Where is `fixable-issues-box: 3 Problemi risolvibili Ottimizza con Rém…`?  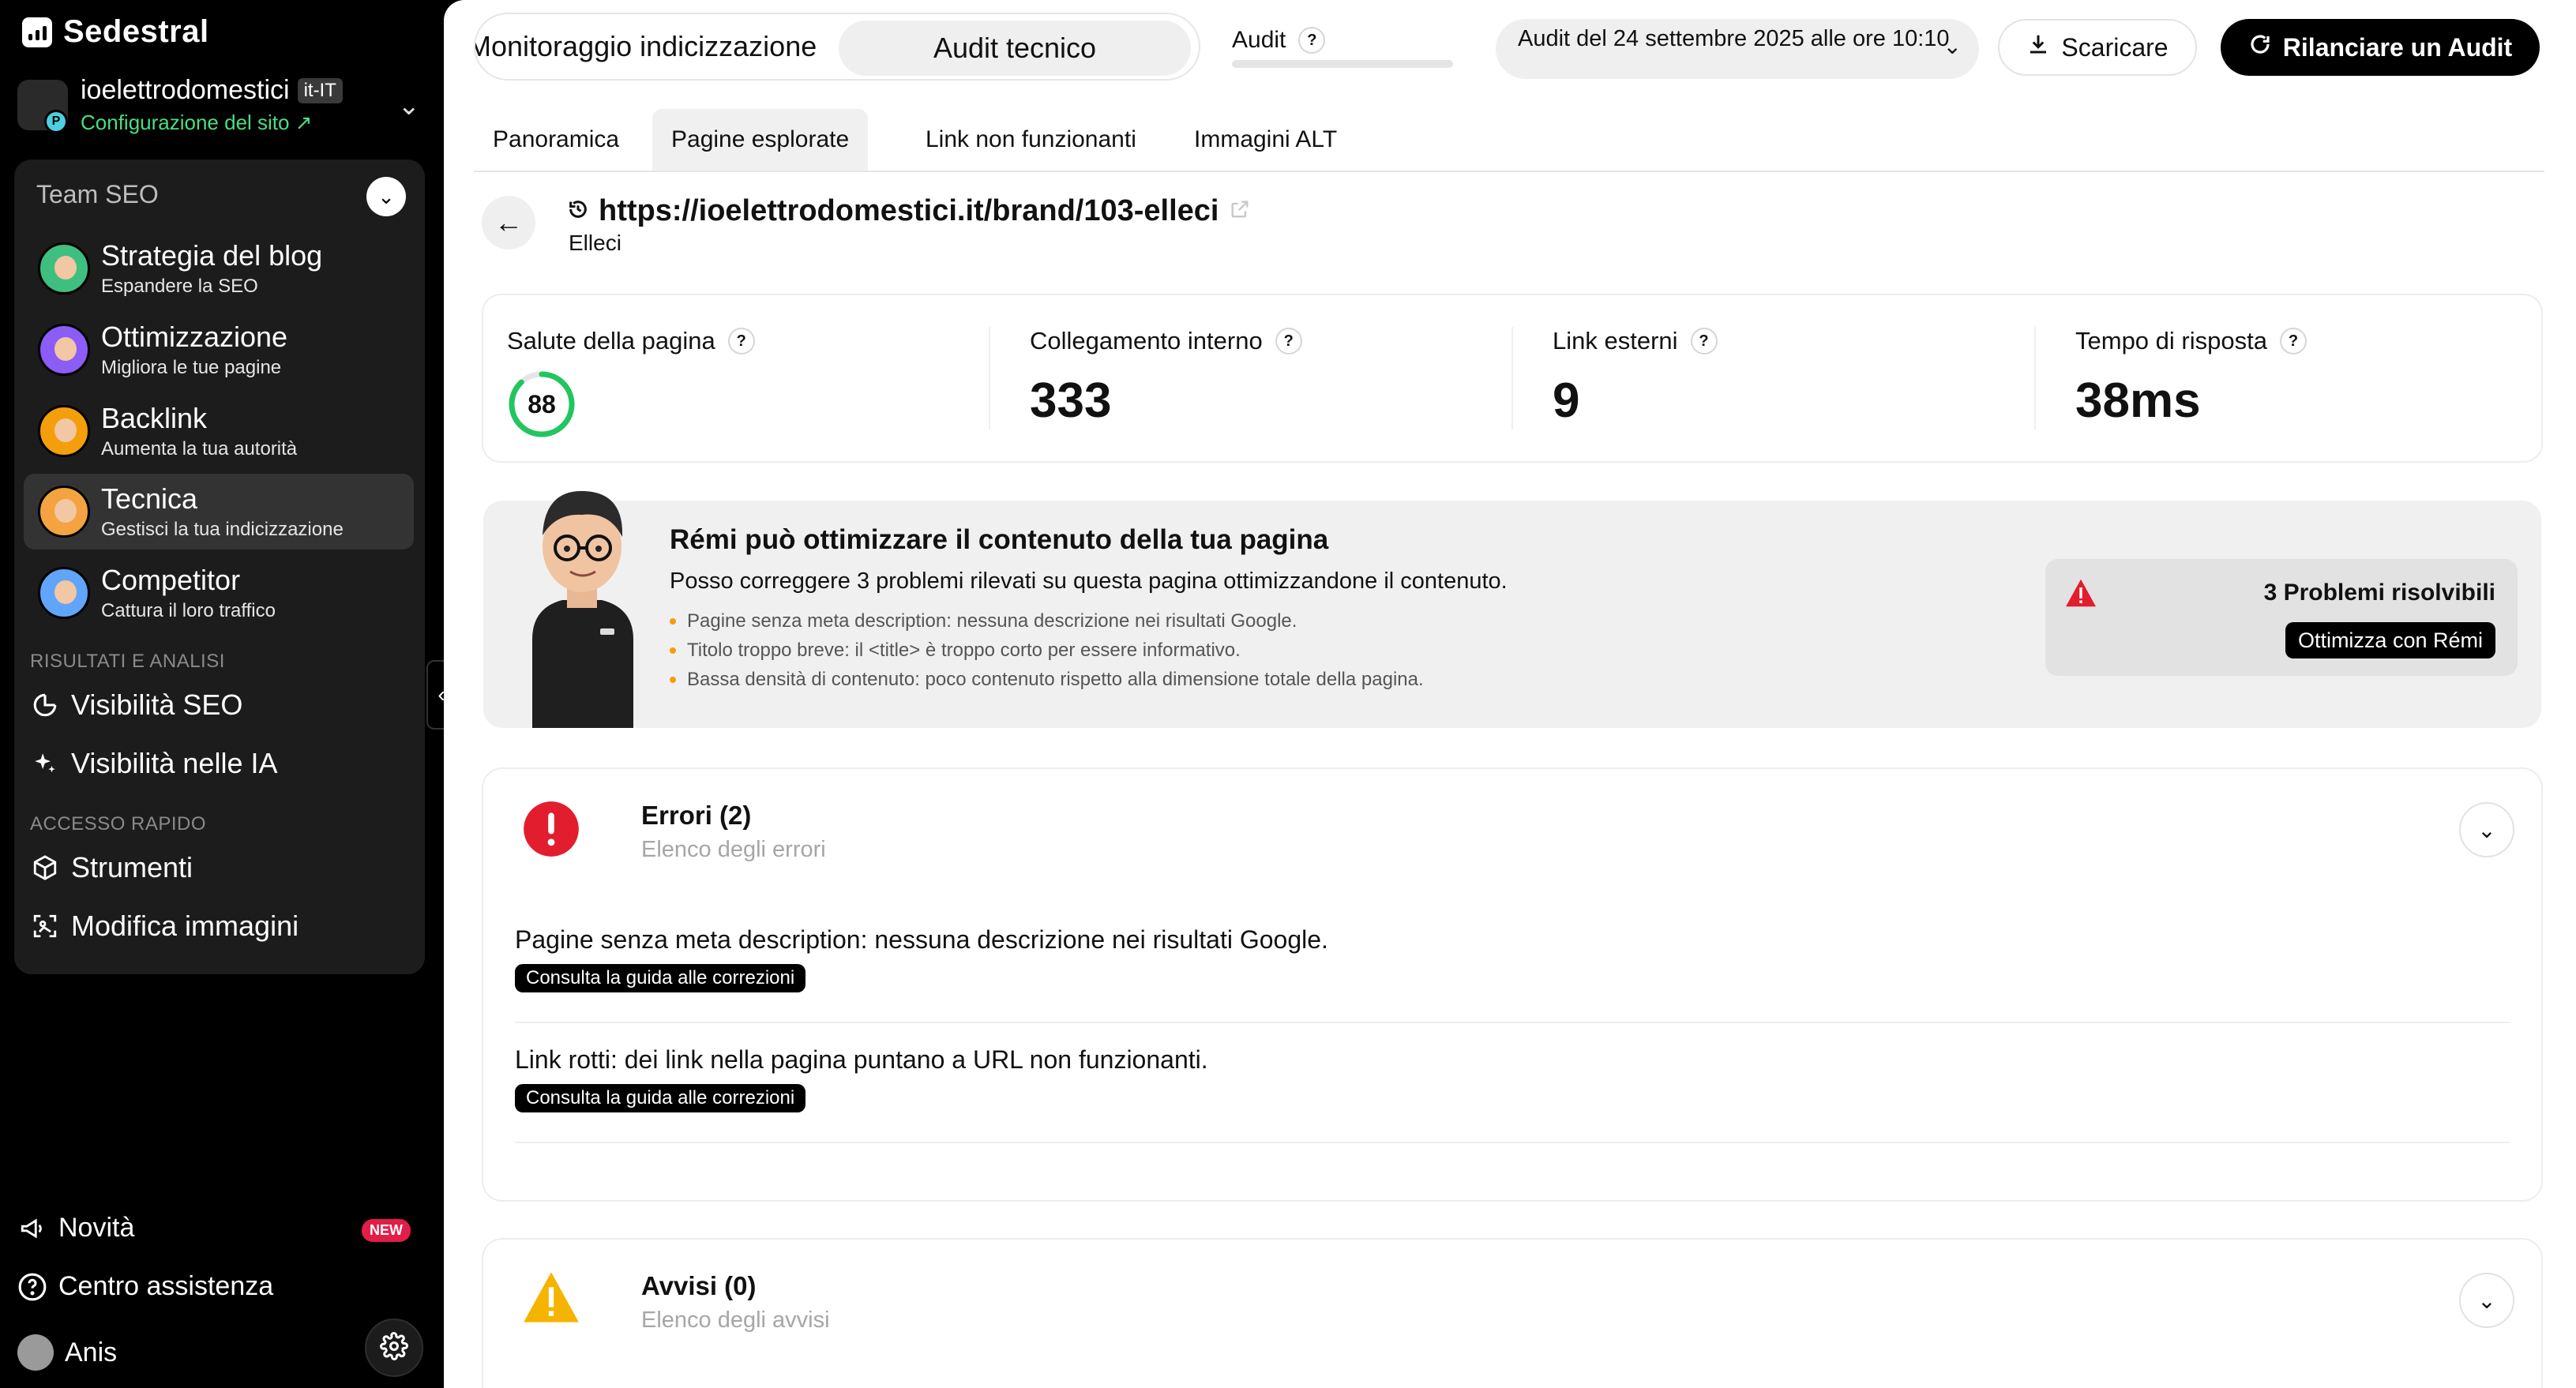 fixable-issues-box: 3 Problemi risolvibili Ottimizza con Rém… is located at coordinates (2281, 617).